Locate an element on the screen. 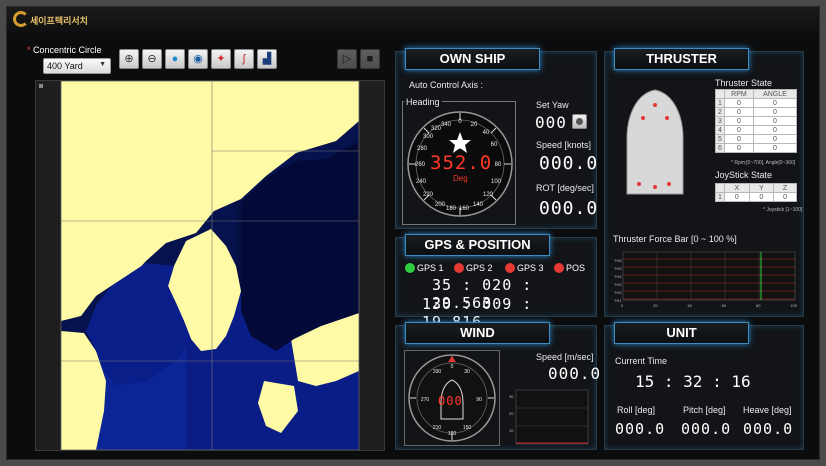 The height and width of the screenshot is (466, 826). force-bar-label: Thruster Force Bar [0 ~ 100 %] is located at coordinates (675, 239).